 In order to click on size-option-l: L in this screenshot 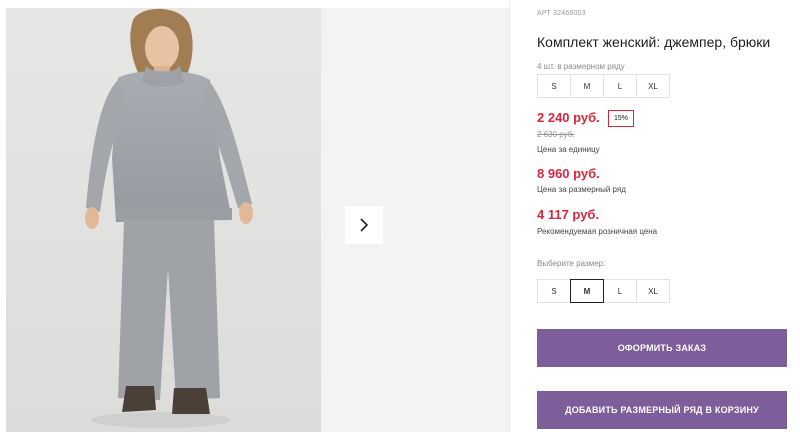, I will do `click(620, 291)`.